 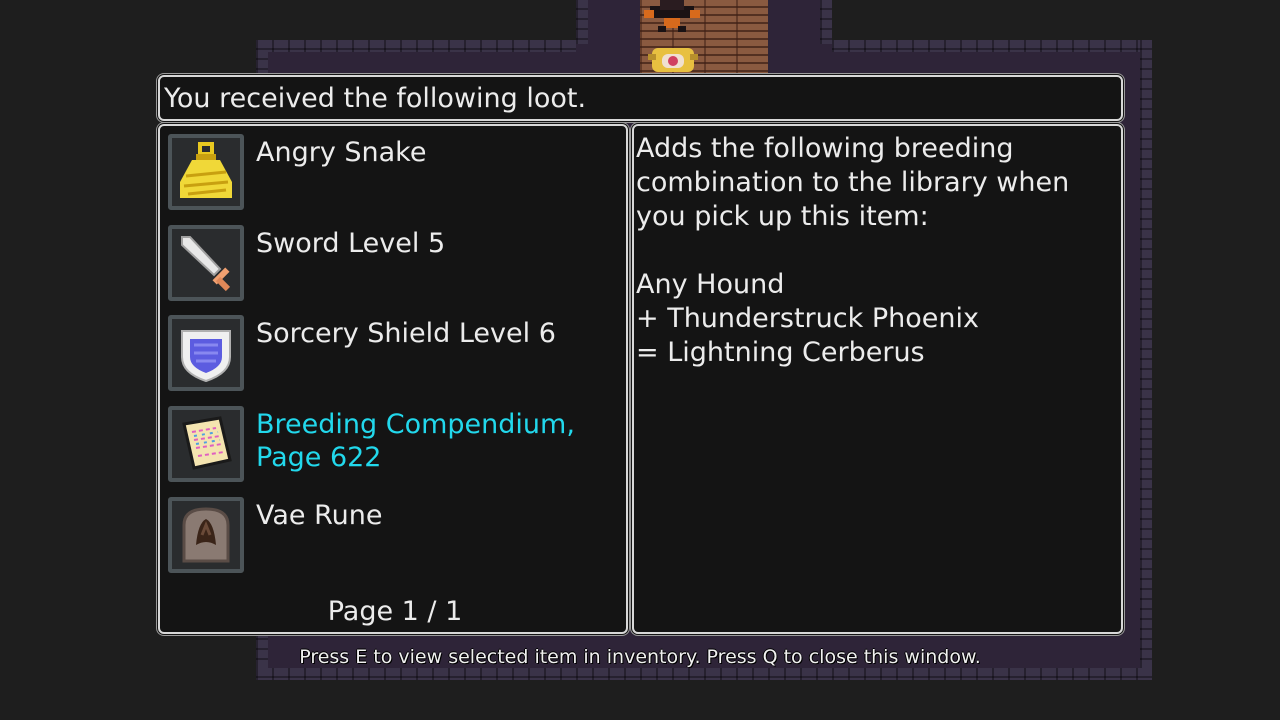 What do you see at coordinates (416, 46) in the screenshot?
I see `room-wall-top-left` at bounding box center [416, 46].